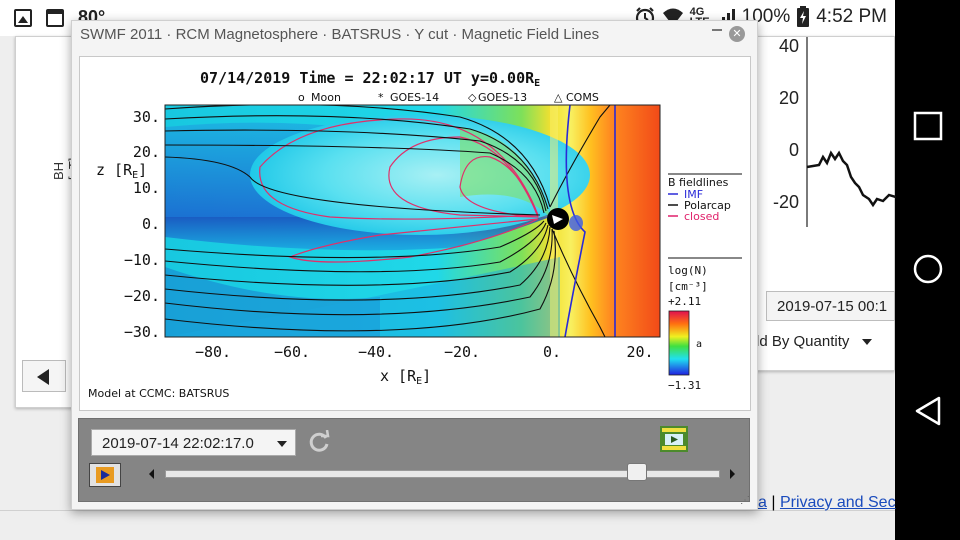  I want to click on home-icon, so click(928, 269).